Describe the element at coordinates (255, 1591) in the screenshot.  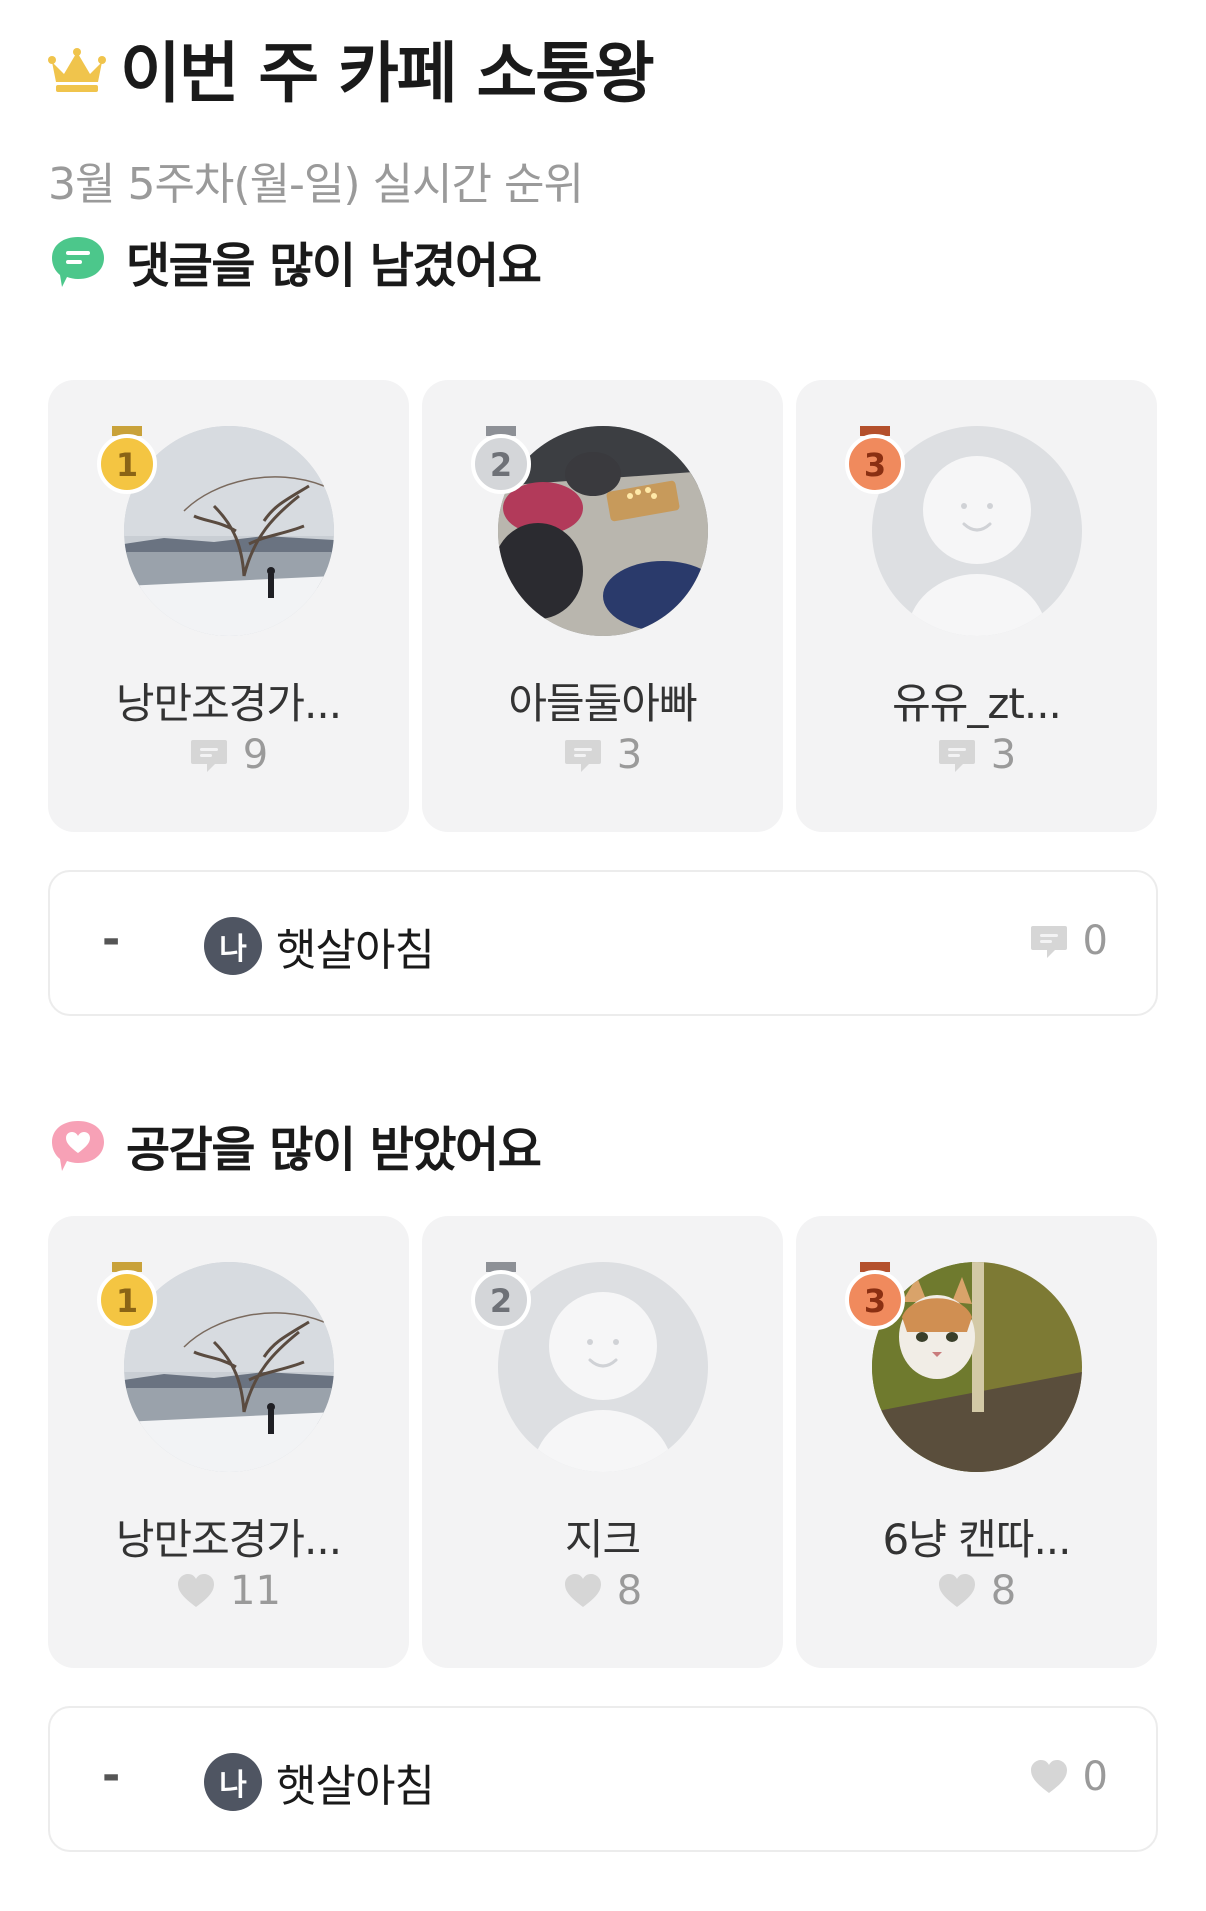
I see `like-count: 11` at that location.